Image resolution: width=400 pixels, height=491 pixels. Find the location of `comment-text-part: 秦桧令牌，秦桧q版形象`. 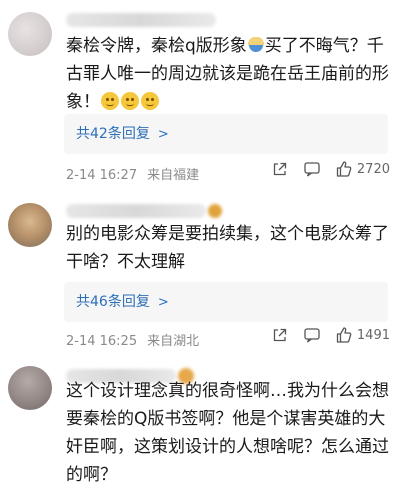

comment-text-part: 秦桧令牌，秦桧q版形象 is located at coordinates (156, 46).